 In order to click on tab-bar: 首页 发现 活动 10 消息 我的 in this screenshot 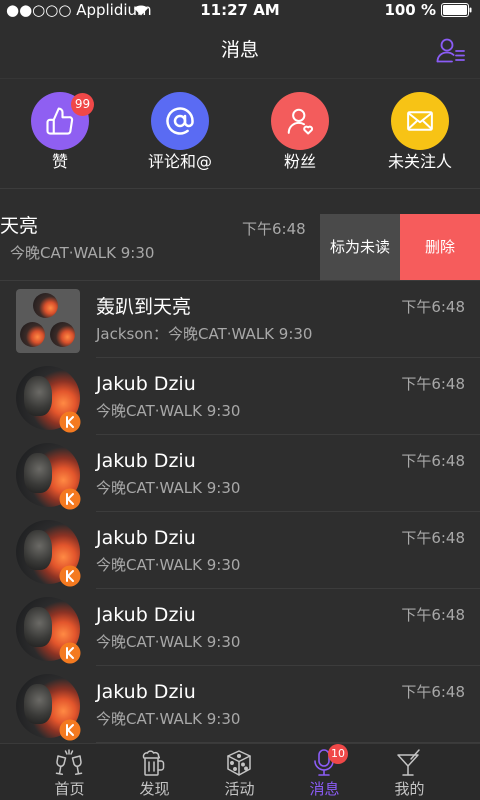, I will do `click(240, 771)`.